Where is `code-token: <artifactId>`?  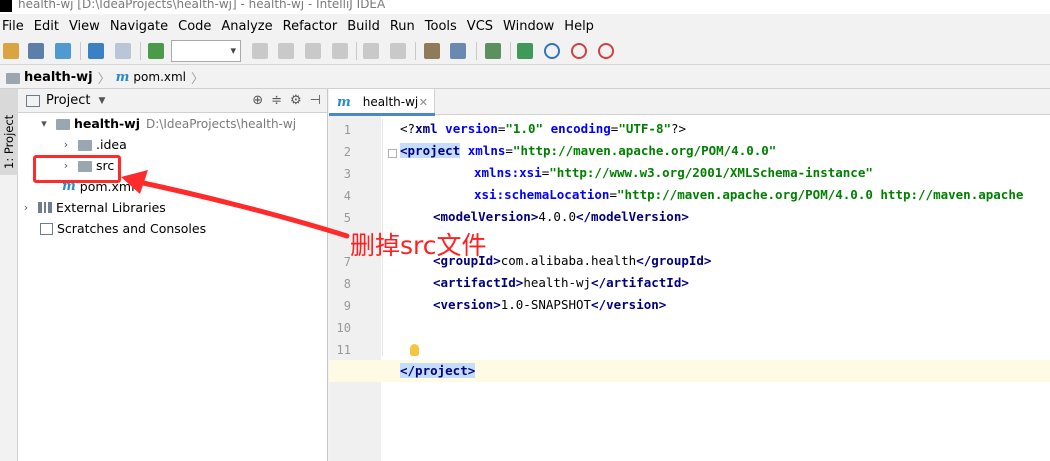 code-token: <artifactId> is located at coordinates (478, 282).